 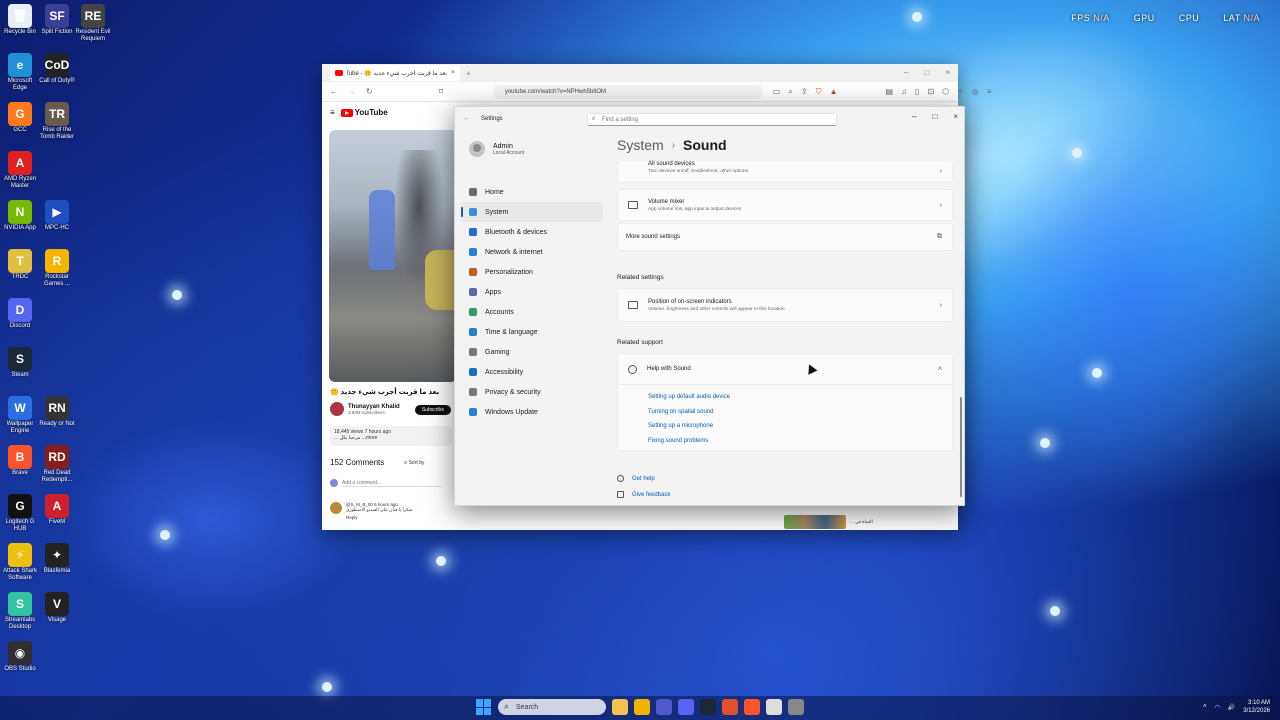 I want to click on get-help-link: Get help, so click(x=636, y=478).